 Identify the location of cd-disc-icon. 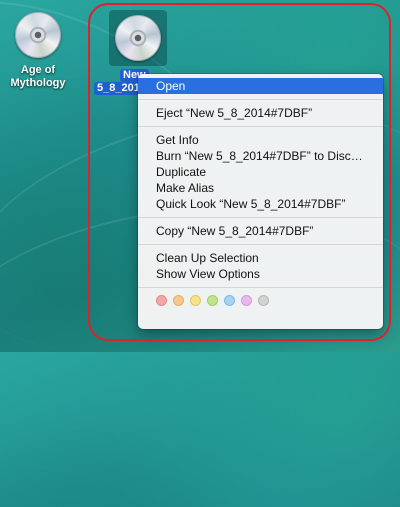
(38, 35).